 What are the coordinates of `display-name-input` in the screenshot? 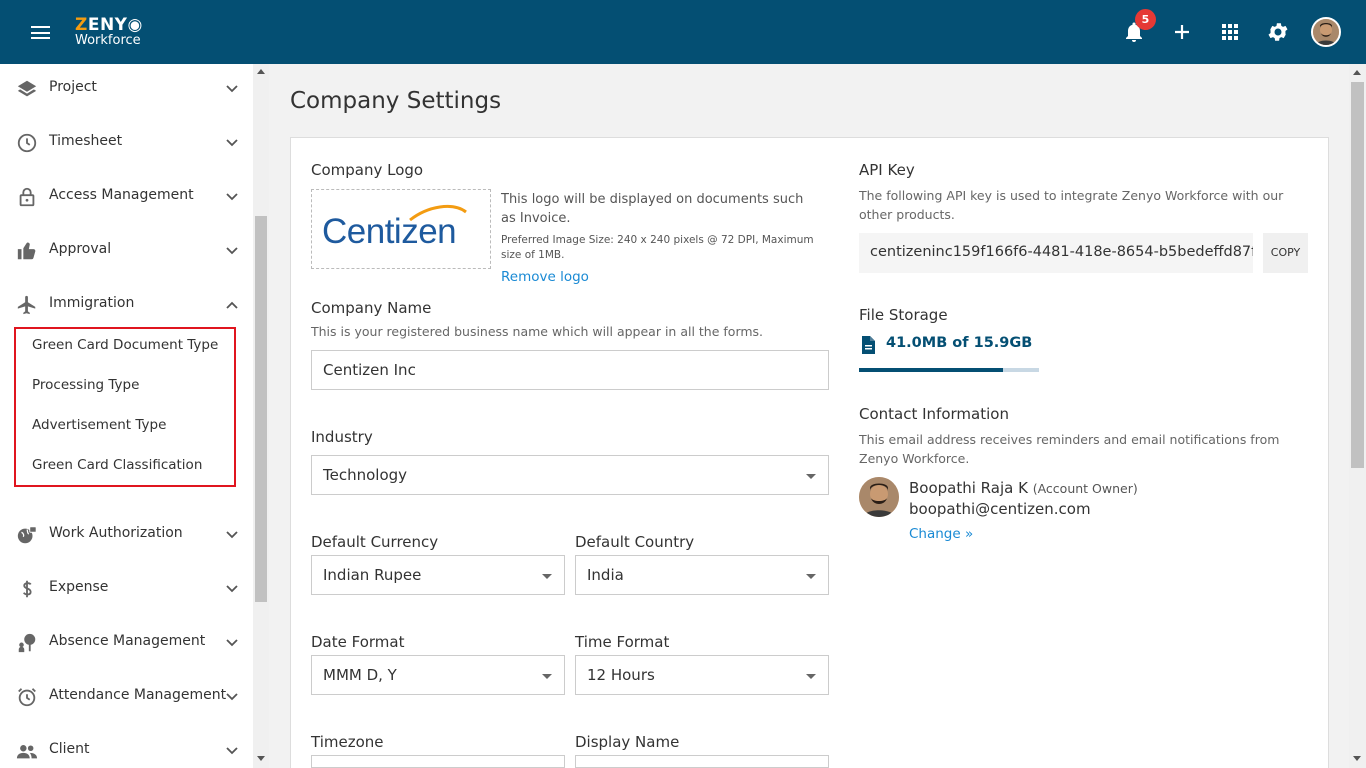 It's located at (702, 761).